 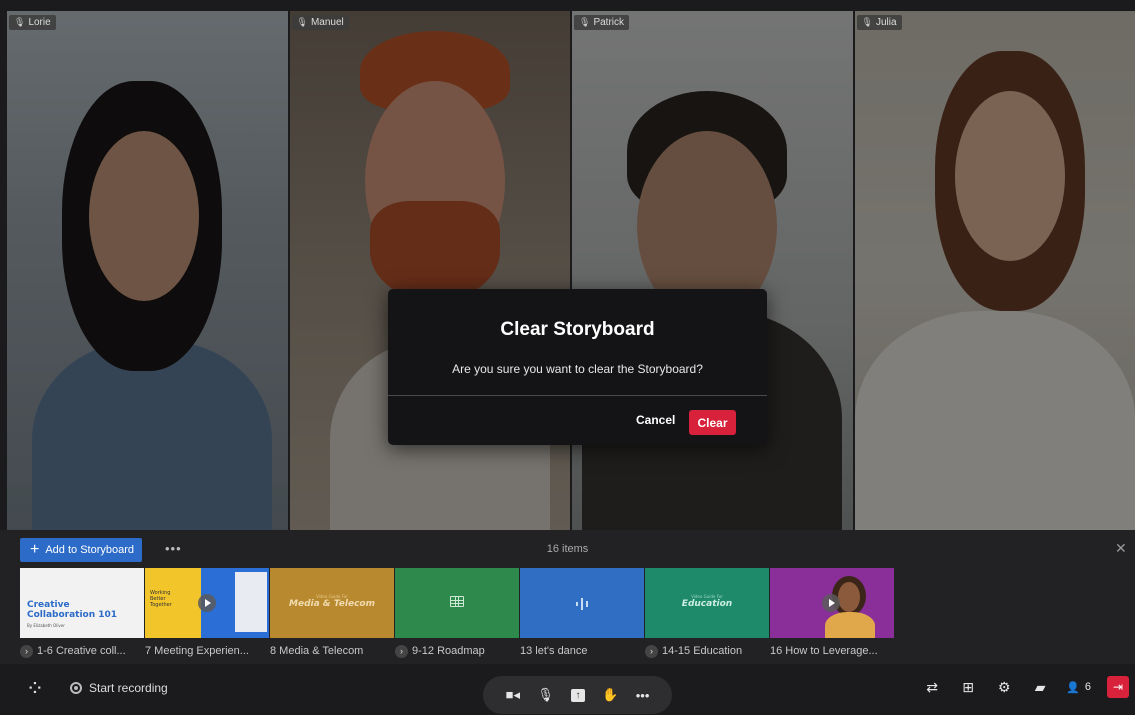 I want to click on participant-count: 6, so click(x=1087, y=687).